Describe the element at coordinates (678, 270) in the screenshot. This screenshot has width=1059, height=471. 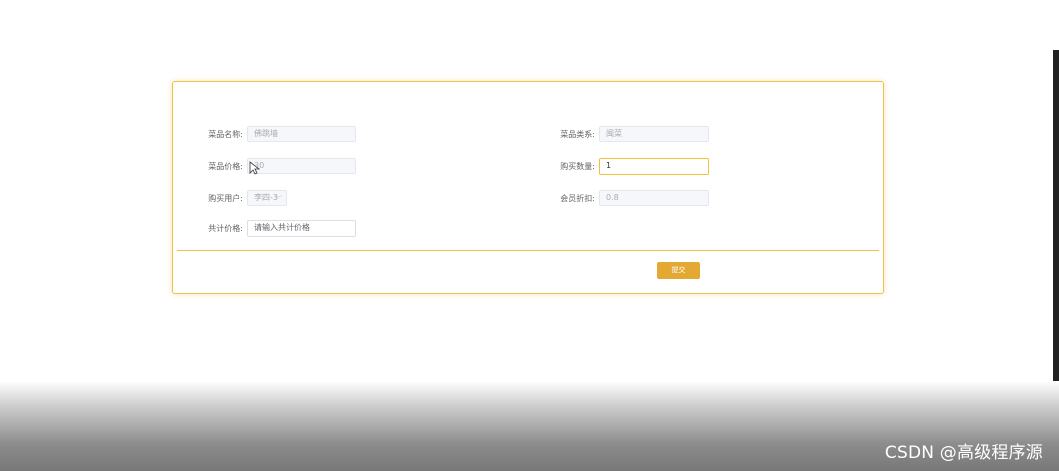
I see `submit-button: 提交` at that location.